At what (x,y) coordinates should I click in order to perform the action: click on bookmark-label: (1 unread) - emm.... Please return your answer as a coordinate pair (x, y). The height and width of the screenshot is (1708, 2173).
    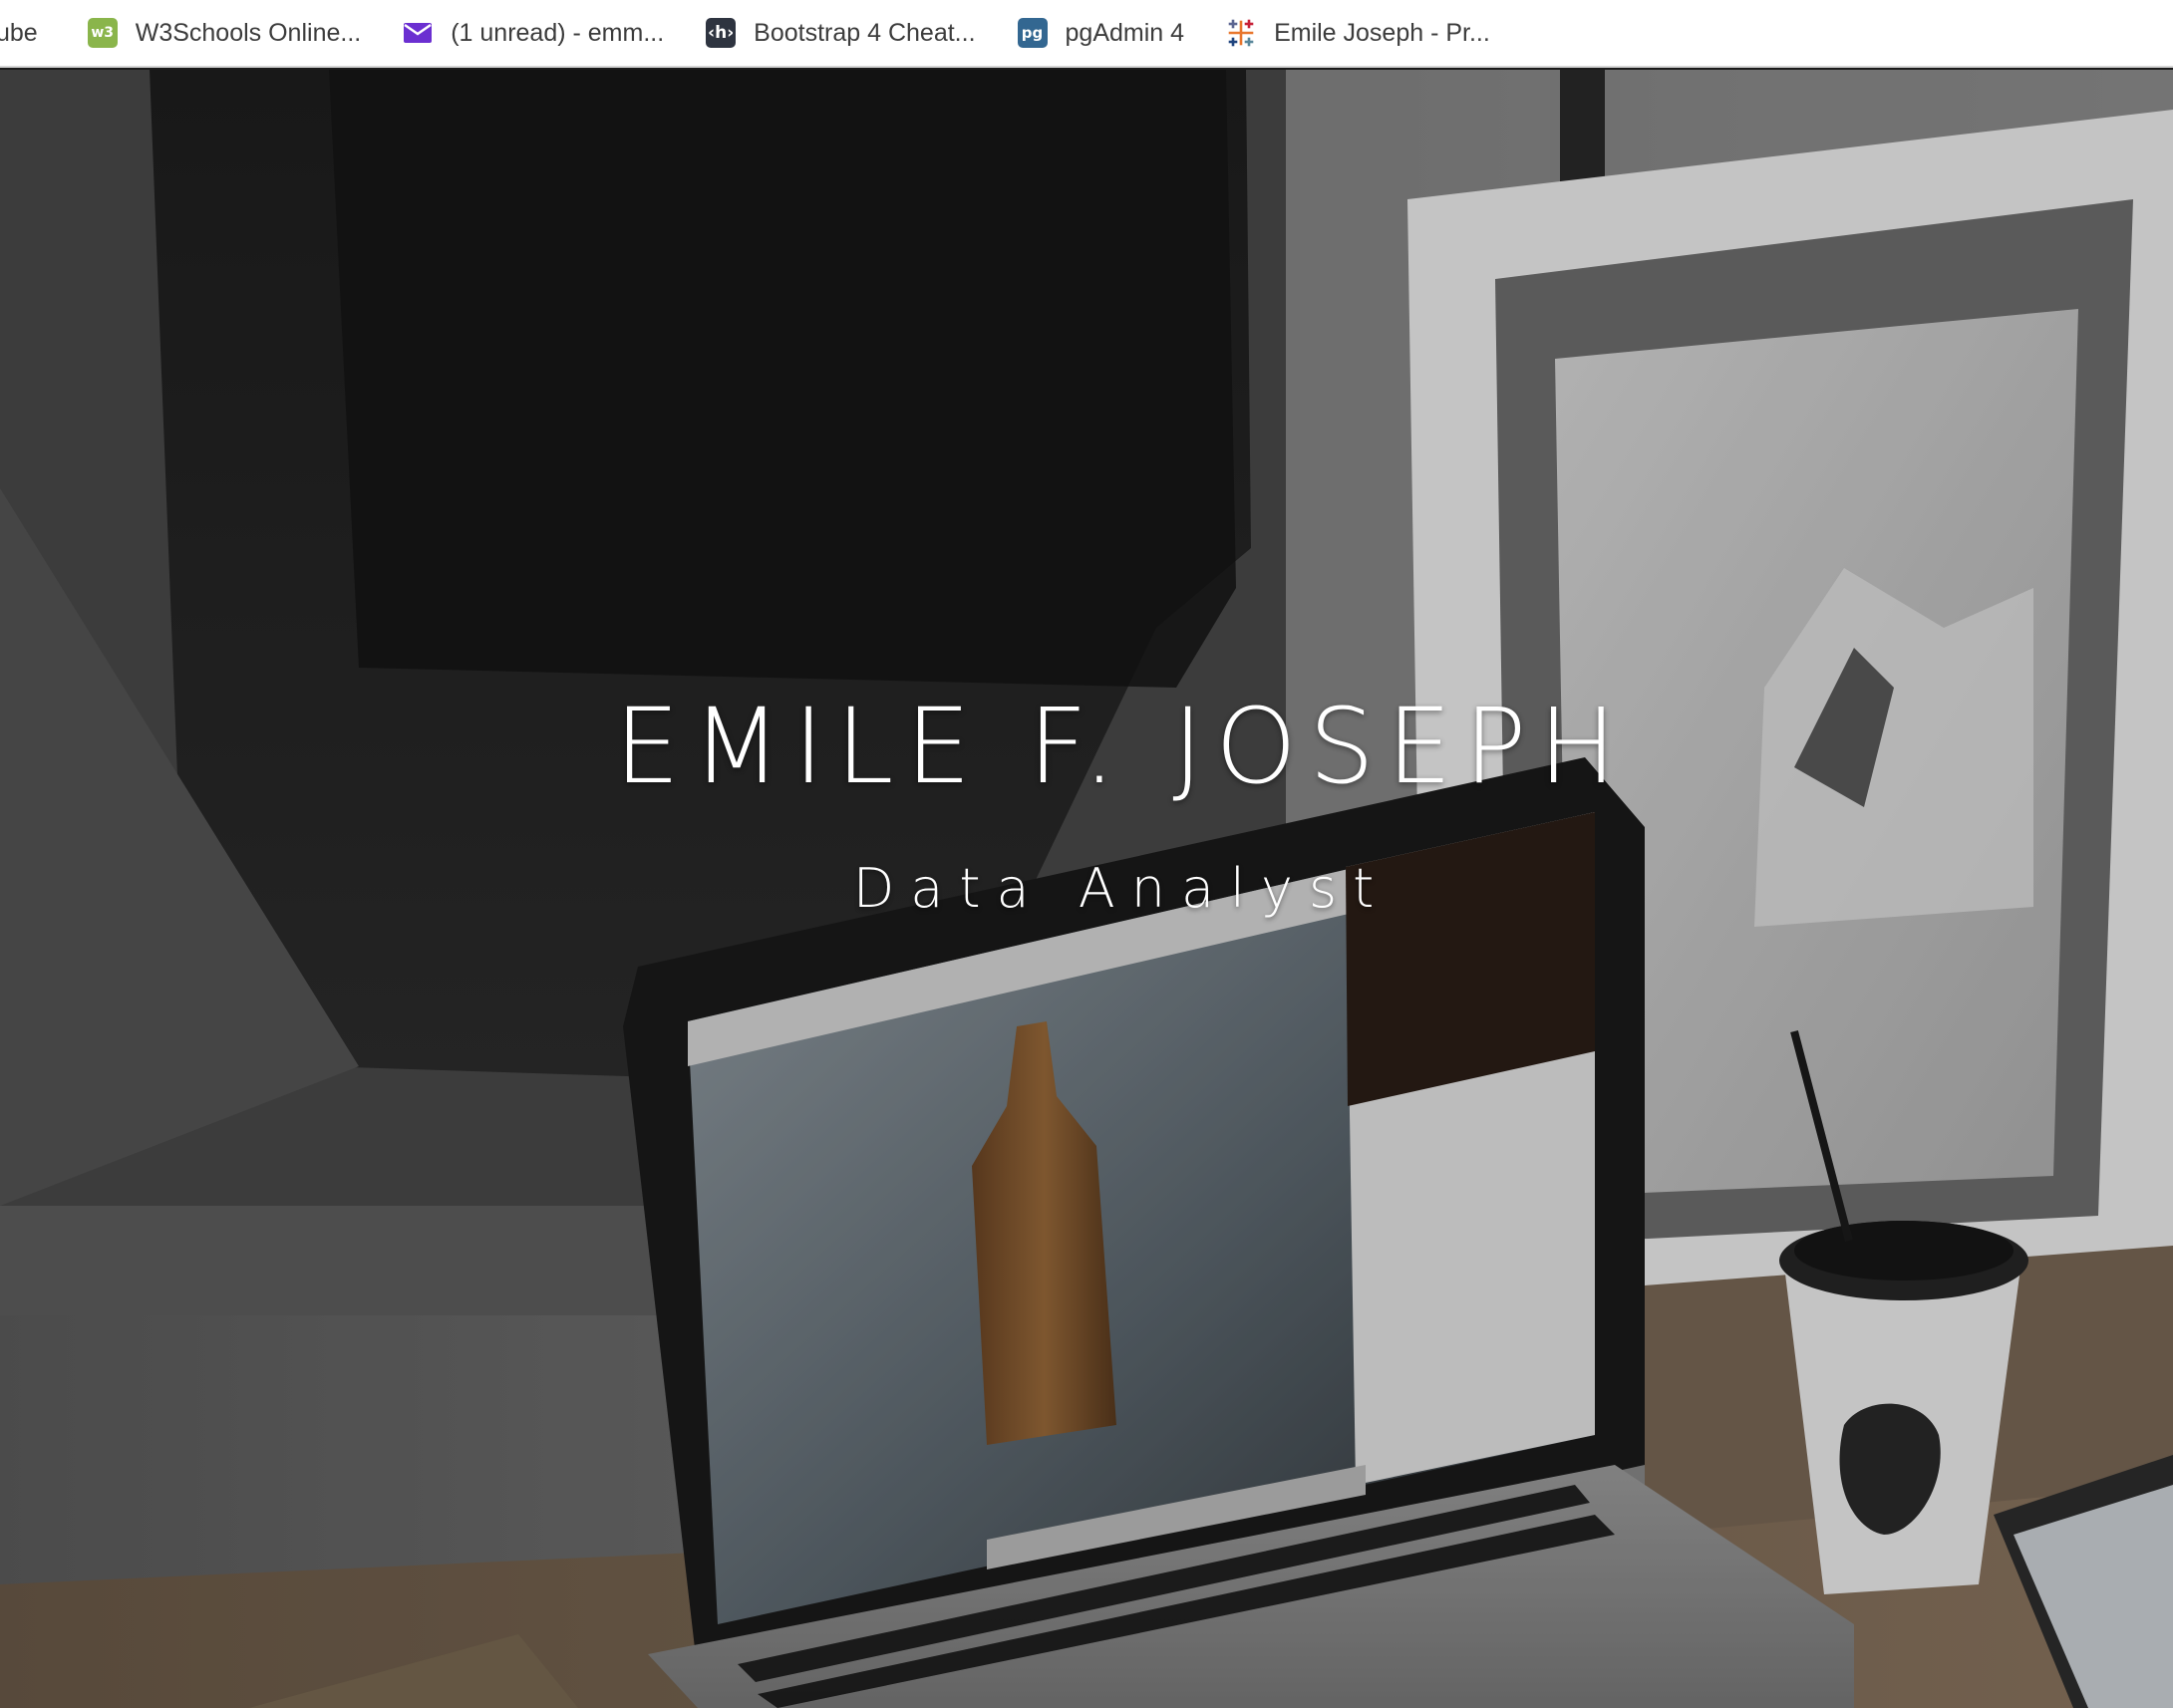
    Looking at the image, I should click on (558, 32).